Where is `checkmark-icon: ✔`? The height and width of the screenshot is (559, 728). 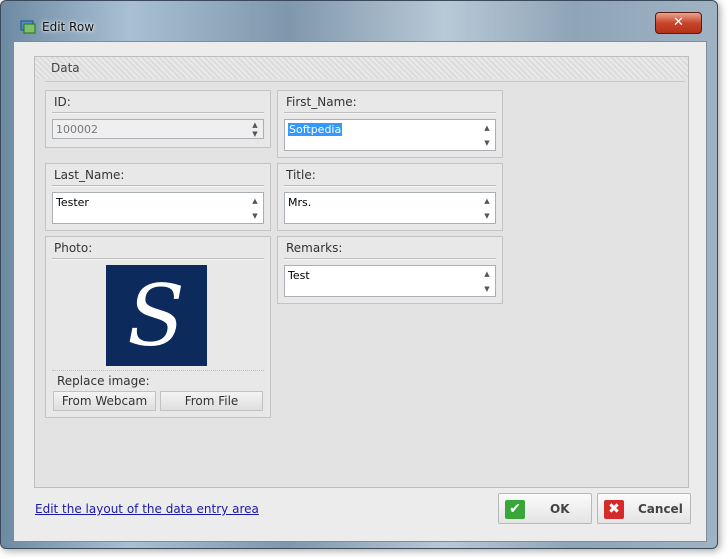
checkmark-icon: ✔ is located at coordinates (515, 509).